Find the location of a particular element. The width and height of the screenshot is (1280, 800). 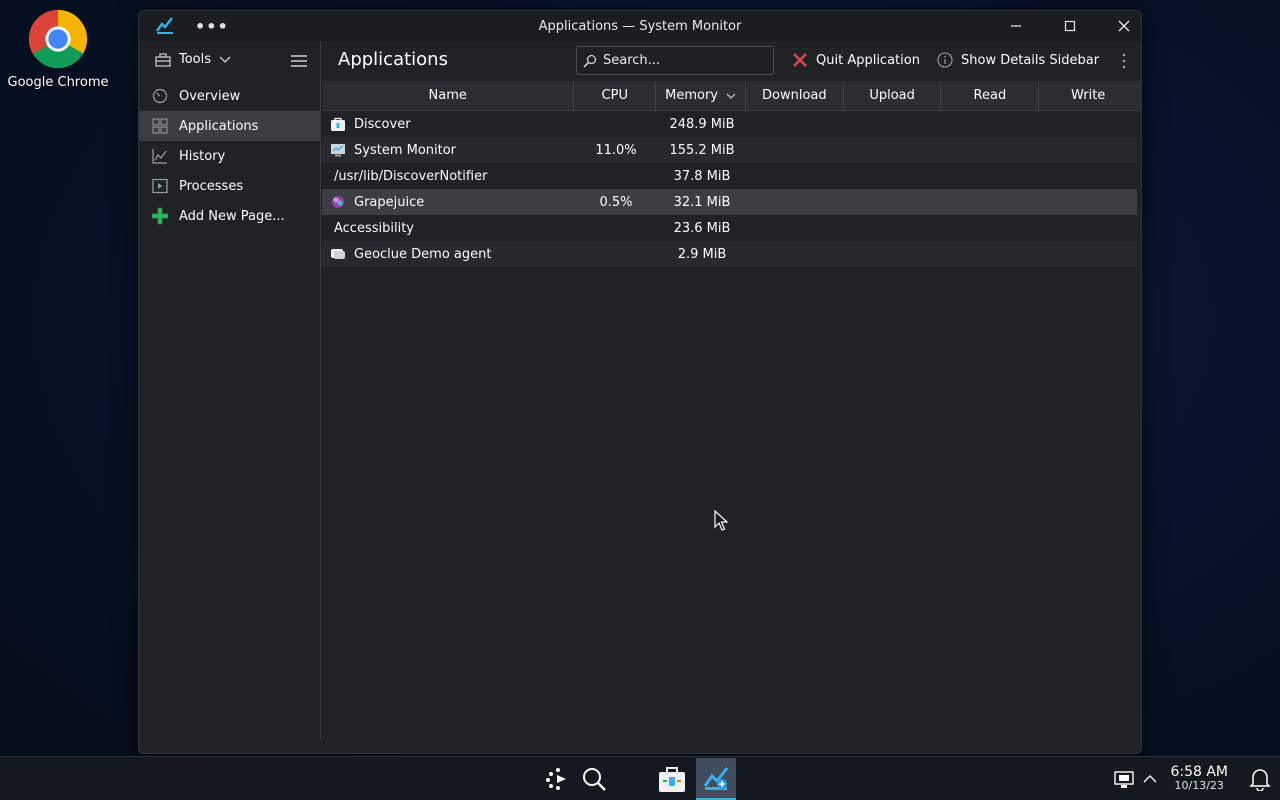

sidebar-item-history: History is located at coordinates (229, 156).